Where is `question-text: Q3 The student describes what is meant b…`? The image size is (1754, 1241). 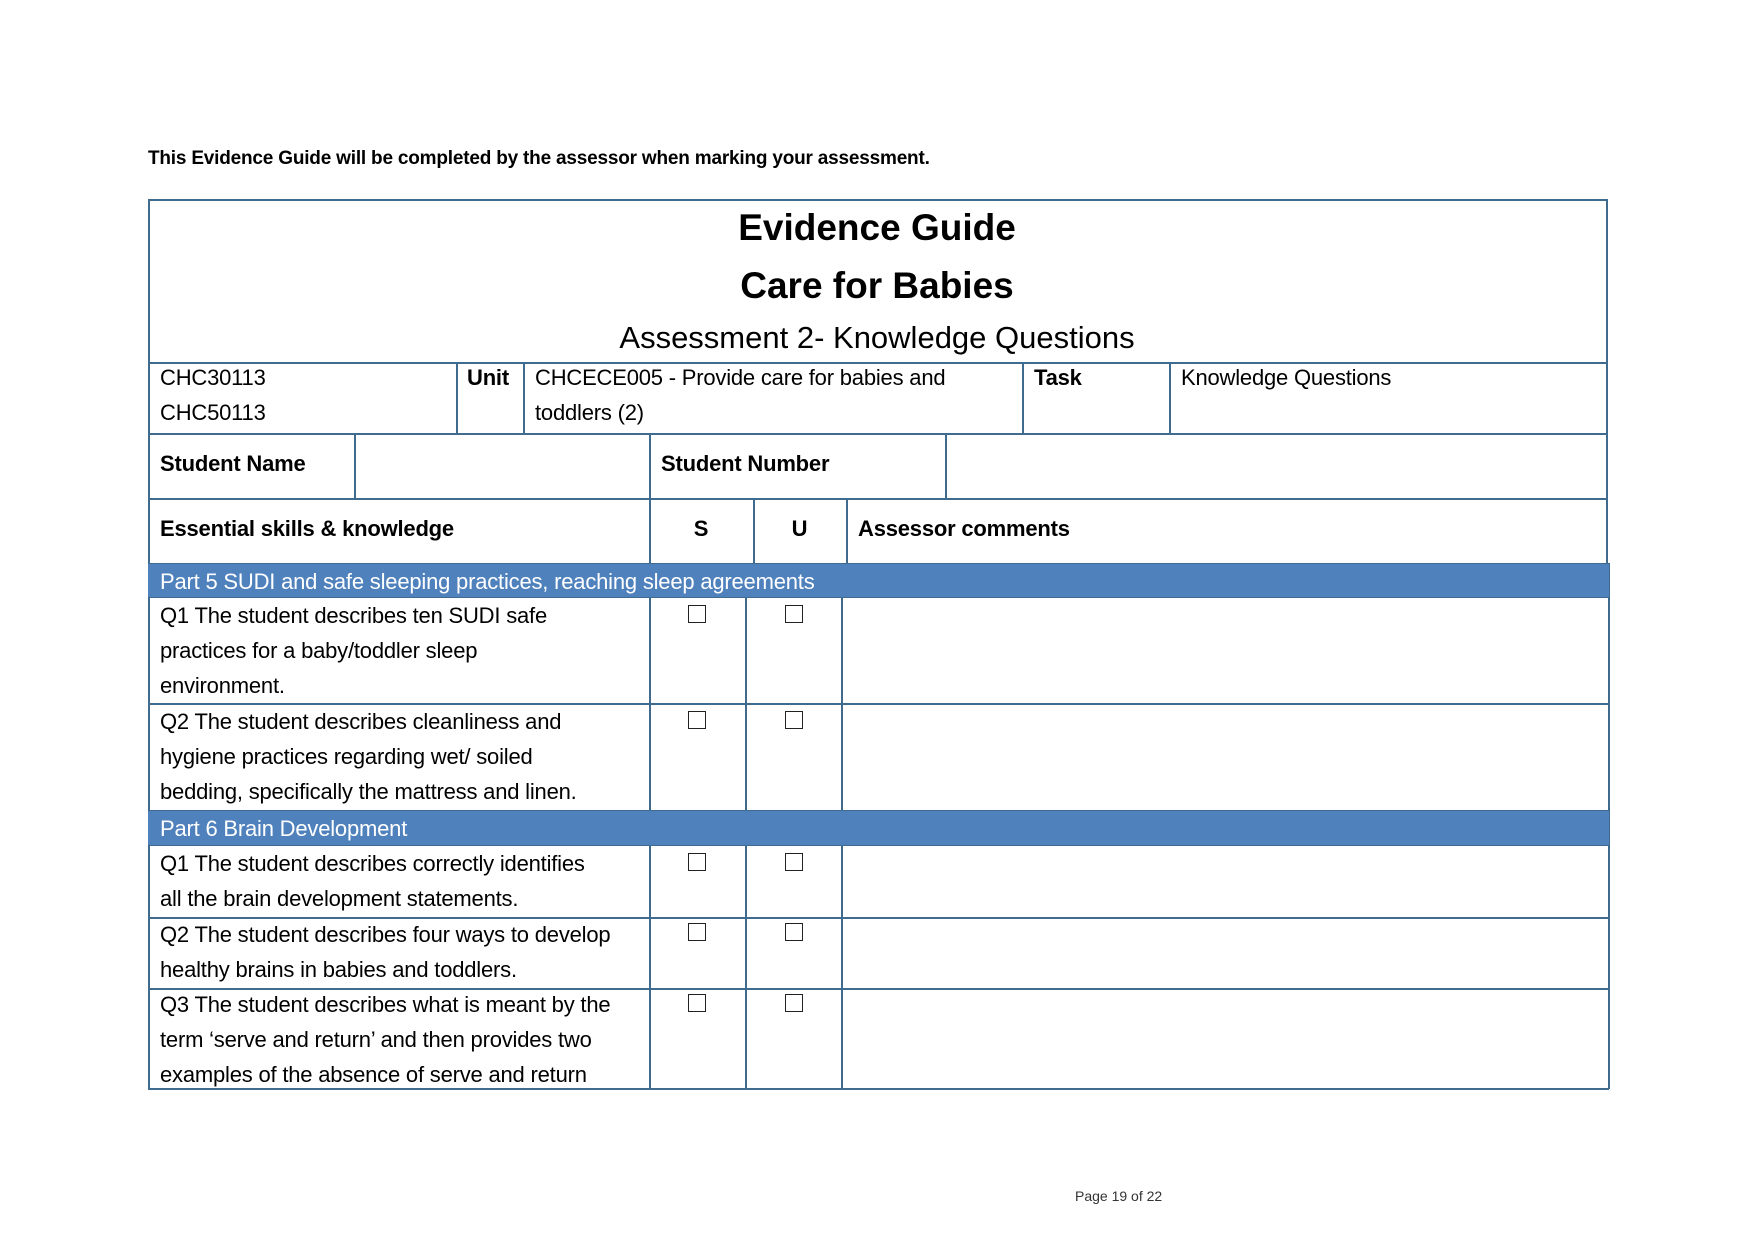 question-text: Q3 The student describes what is meant b… is located at coordinates (385, 1004).